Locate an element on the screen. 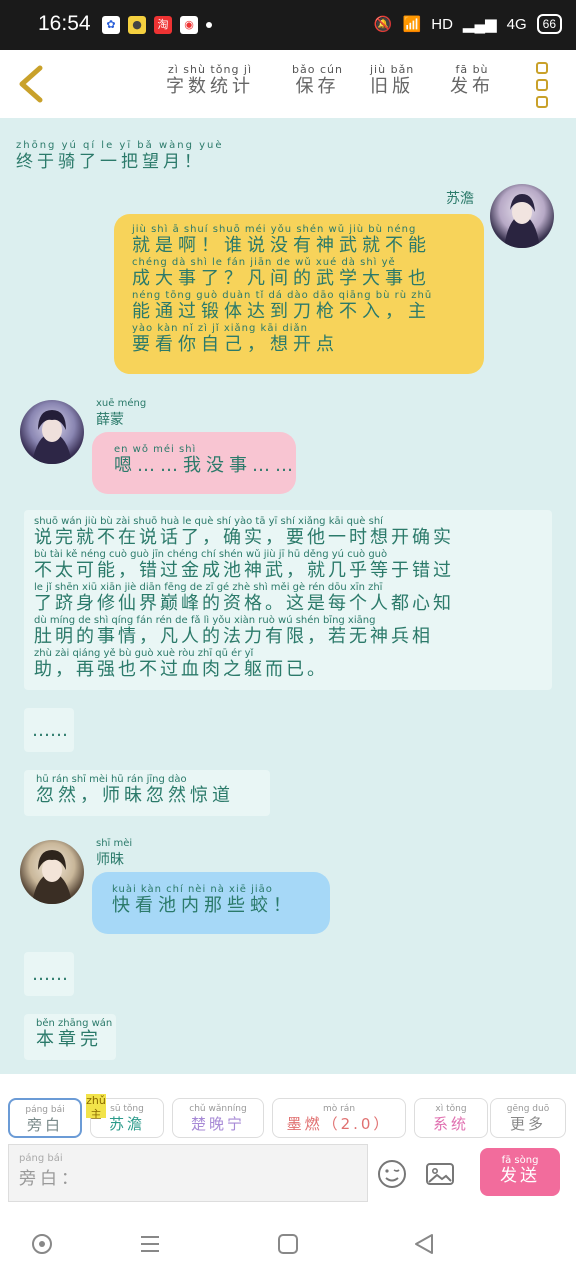 The width and height of the screenshot is (576, 1280). old-version-button: jiù bǎn 旧版 is located at coordinates (392, 81).